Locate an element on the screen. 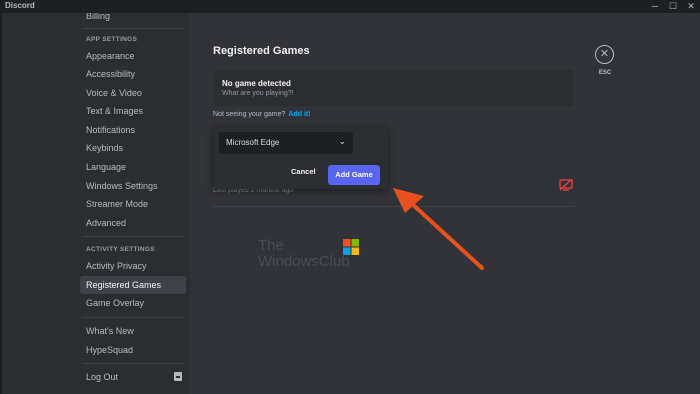 The image size is (700, 394). watermark-line2: WindowsClub is located at coordinates (304, 261).